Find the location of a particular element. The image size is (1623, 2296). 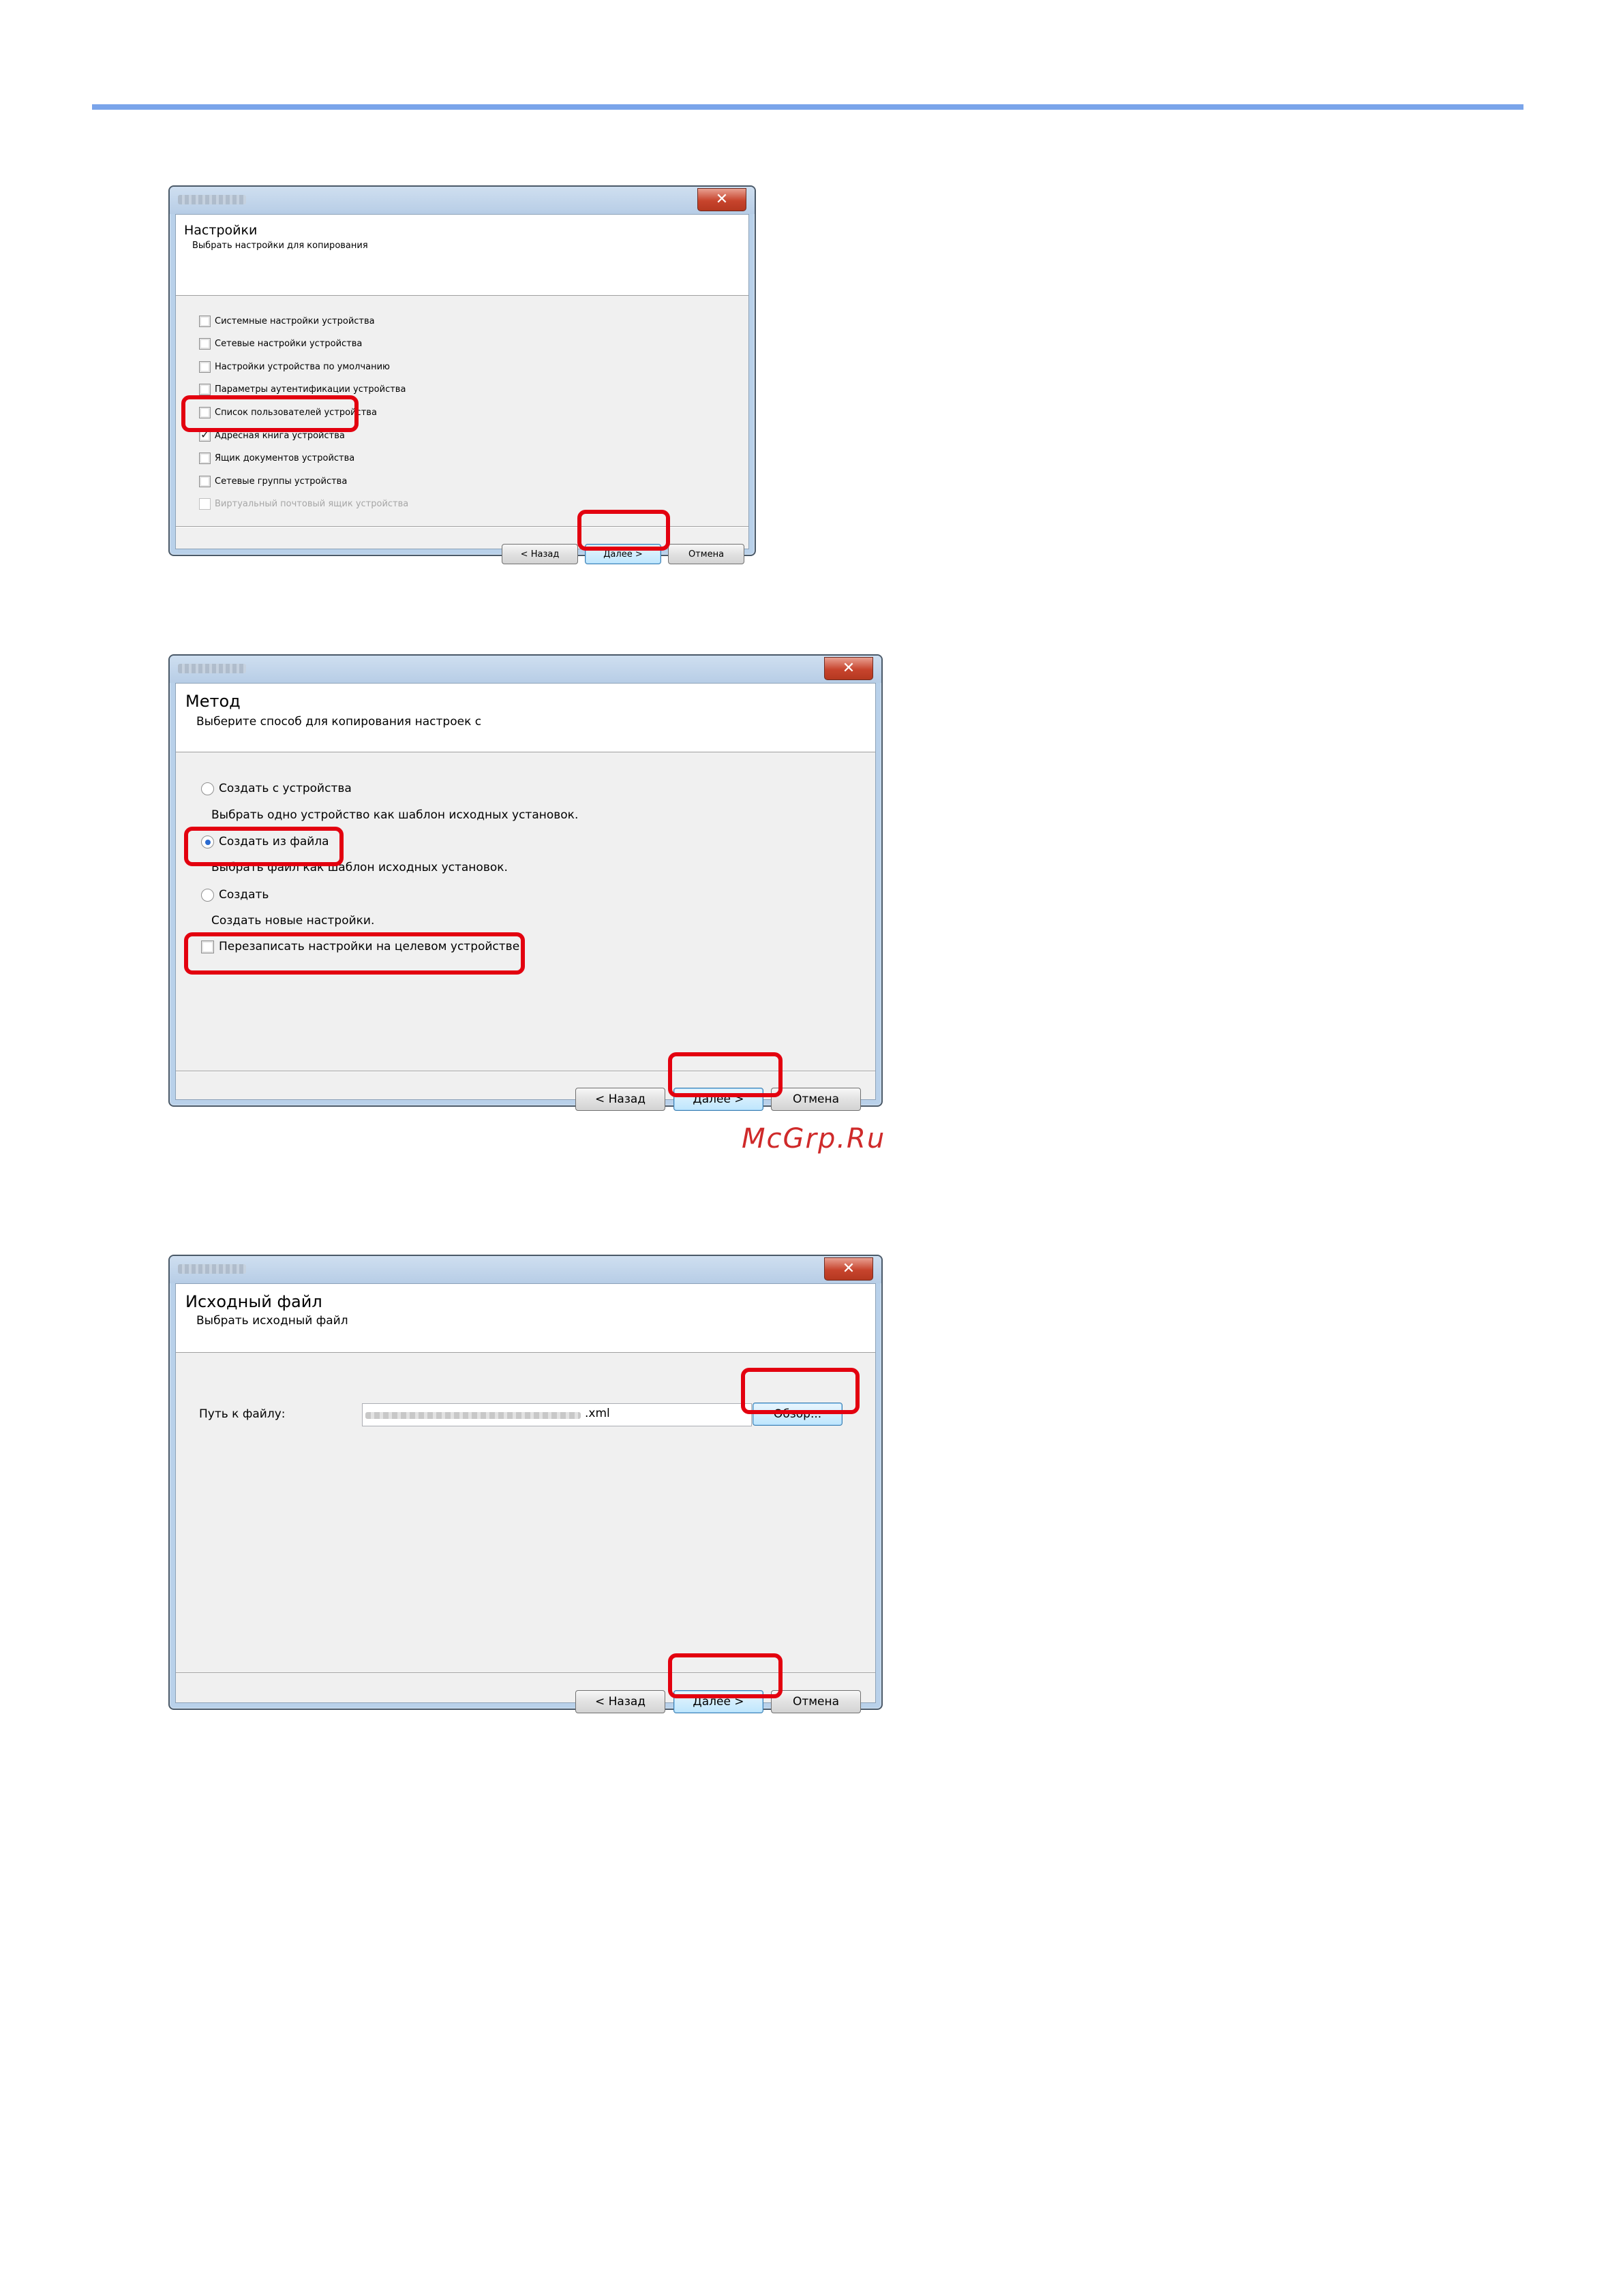

top-rule is located at coordinates (808, 107).